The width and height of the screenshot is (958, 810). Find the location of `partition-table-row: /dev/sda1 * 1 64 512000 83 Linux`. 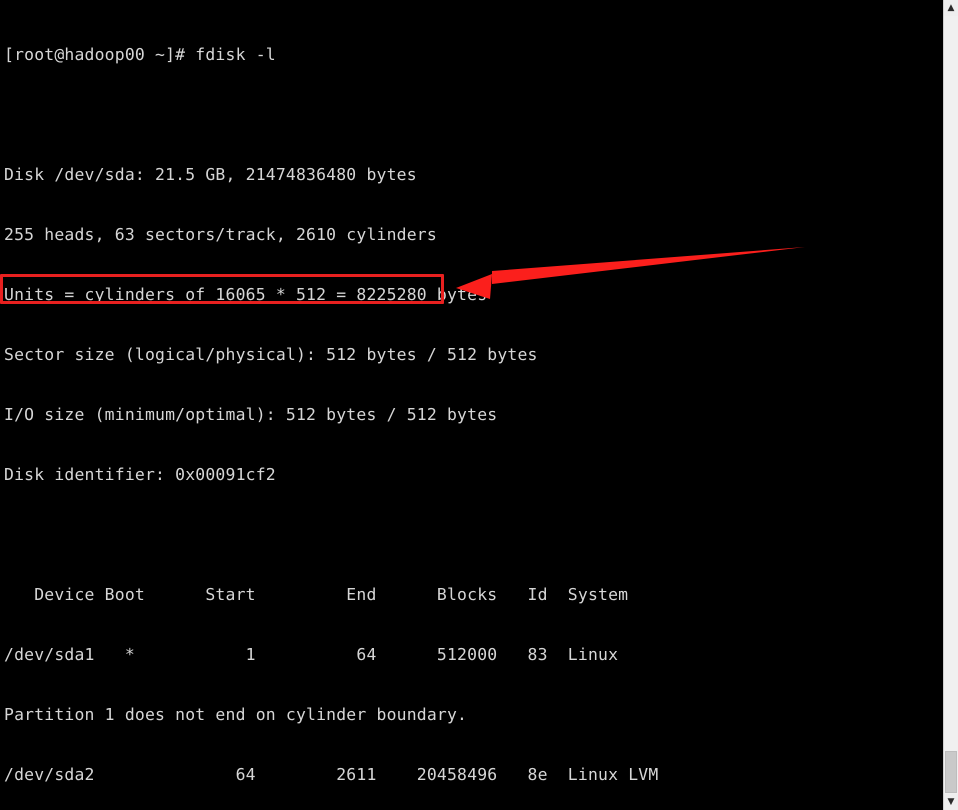

partition-table-row: /dev/sda1 * 1 64 512000 83 Linux is located at coordinates (311, 654).